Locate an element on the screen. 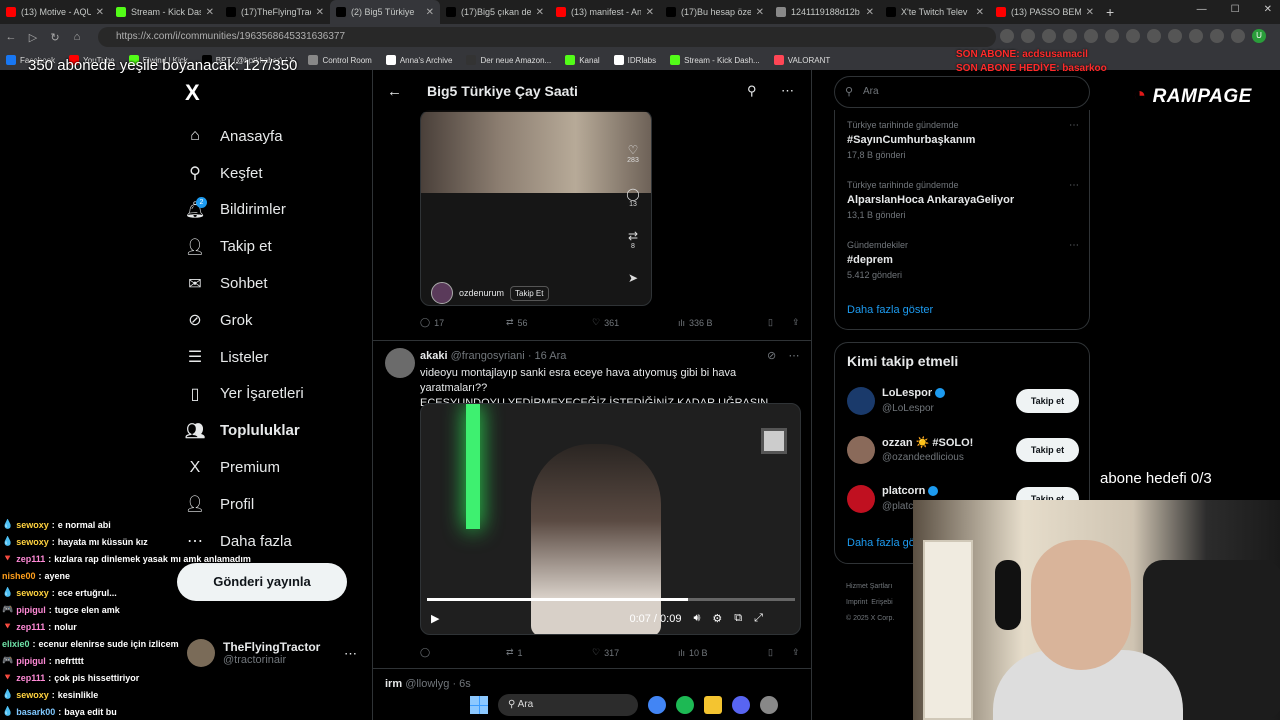 The height and width of the screenshot is (720, 1280). sidebar-item-add-person: 👤︎ Takip et is located at coordinates (244, 246).